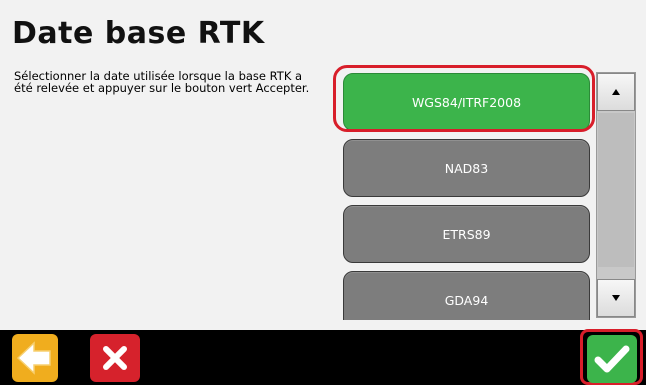 This screenshot has height=385, width=646. What do you see at coordinates (616, 190) in the screenshot?
I see `scroll-thumb` at bounding box center [616, 190].